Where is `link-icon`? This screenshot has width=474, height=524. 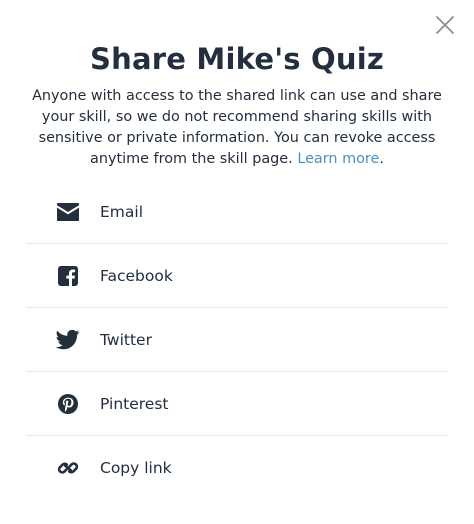
link-icon is located at coordinates (68, 468).